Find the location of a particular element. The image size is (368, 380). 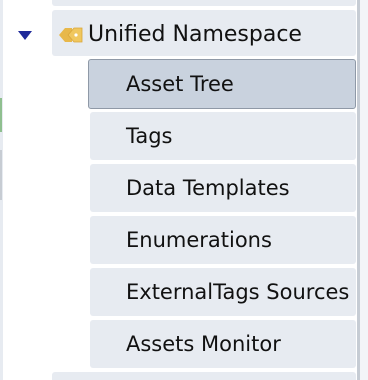

tree-item-data-templates: Data Templates is located at coordinates (223, 188).